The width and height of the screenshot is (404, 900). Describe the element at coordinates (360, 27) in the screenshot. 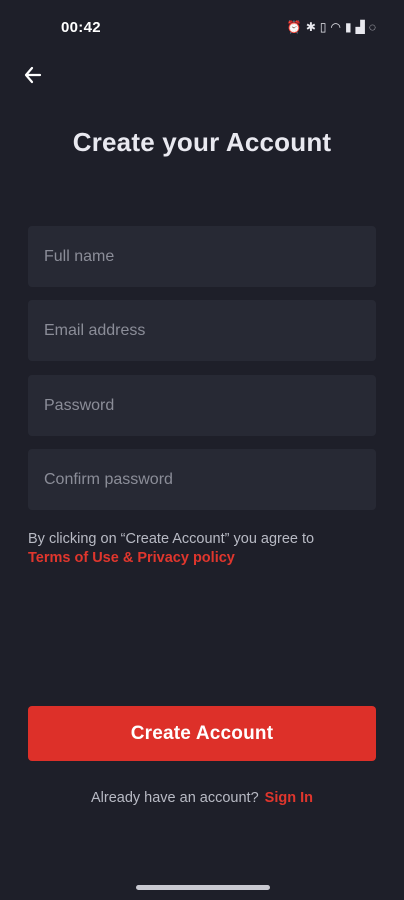

I see `signal-icon: ▟` at that location.